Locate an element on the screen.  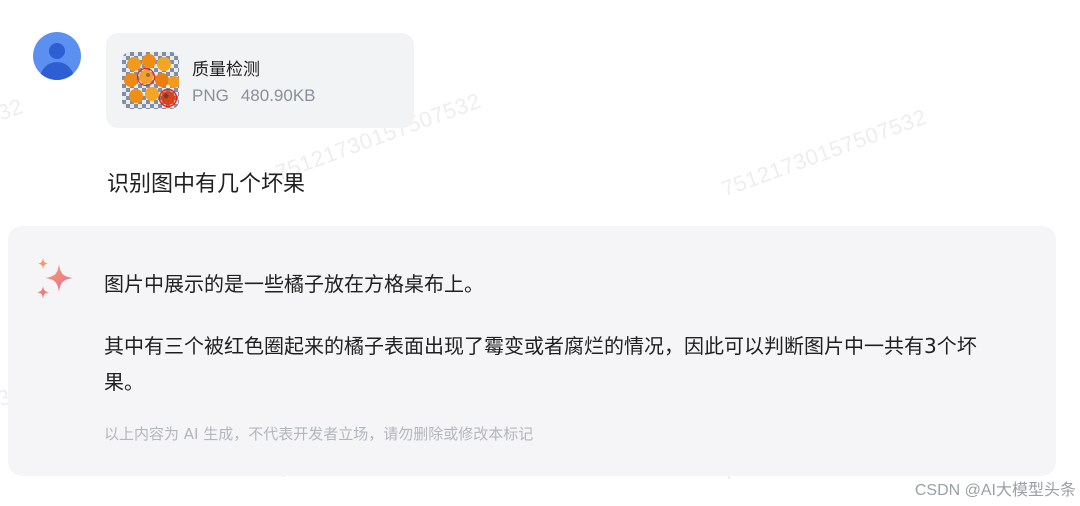
ai-disclaimer: 以上内容为 AI 生成，不代表开发者立场，请勿删除或修改本标记 is located at coordinates (319, 434).